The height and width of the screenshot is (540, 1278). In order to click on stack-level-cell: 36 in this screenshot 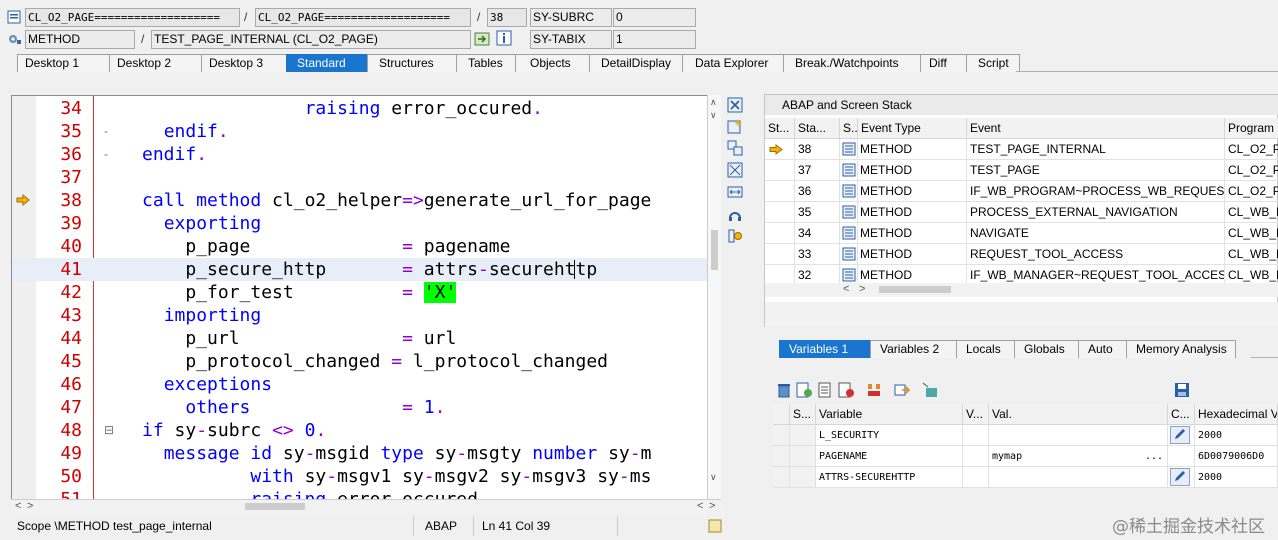, I will do `click(817, 191)`.